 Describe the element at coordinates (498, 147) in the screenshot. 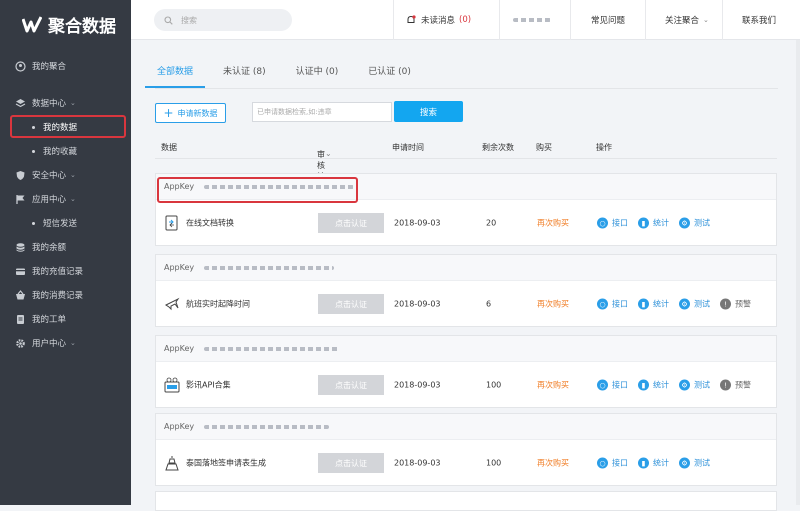

I see `header-remain: 剩余次数` at that location.